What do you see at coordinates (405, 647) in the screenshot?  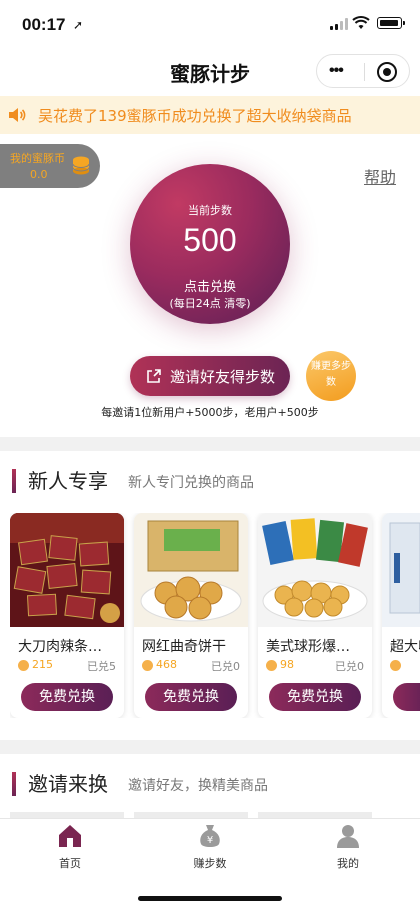 I see `product-name: 超大收纳袋` at bounding box center [405, 647].